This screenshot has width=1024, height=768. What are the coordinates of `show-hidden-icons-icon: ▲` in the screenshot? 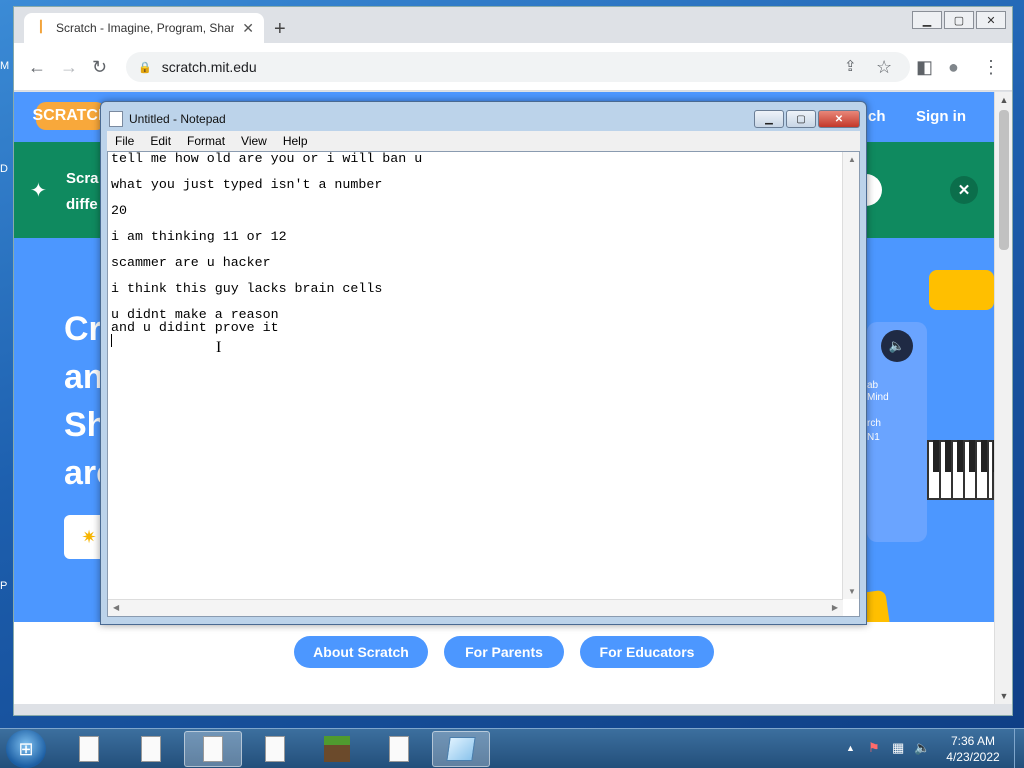 It's located at (850, 748).